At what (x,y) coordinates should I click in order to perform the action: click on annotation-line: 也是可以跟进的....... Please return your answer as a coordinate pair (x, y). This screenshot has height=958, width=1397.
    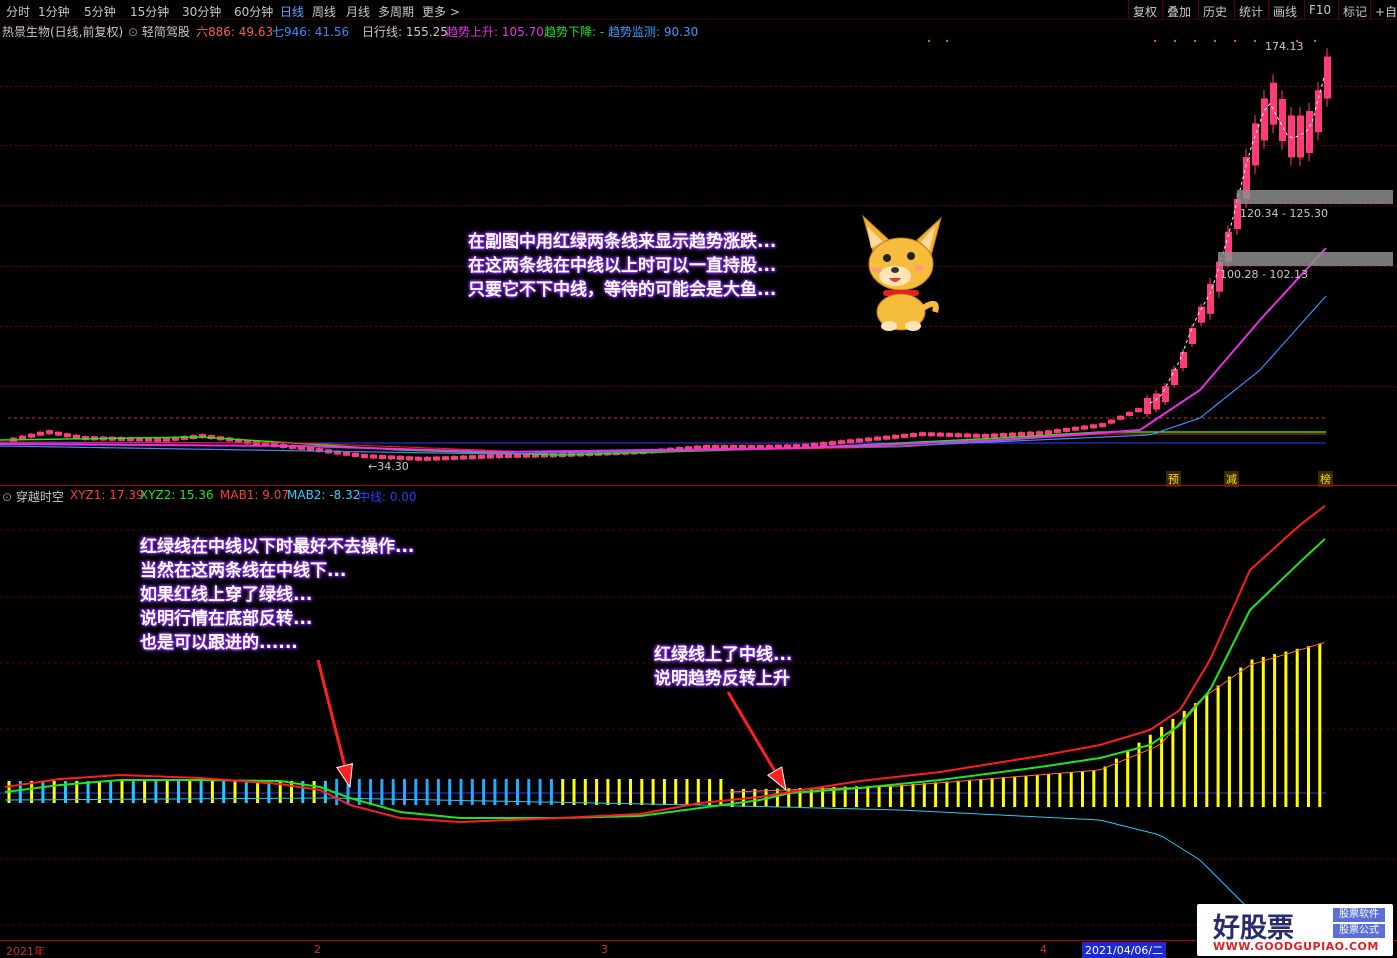
    Looking at the image, I should click on (219, 643).